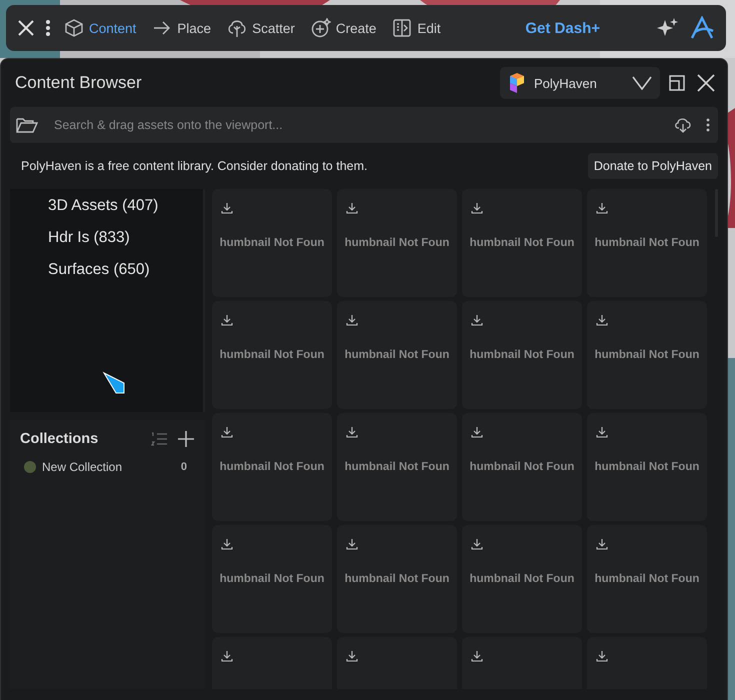  Describe the element at coordinates (83, 467) in the screenshot. I see `collection-name: New Collection` at that location.